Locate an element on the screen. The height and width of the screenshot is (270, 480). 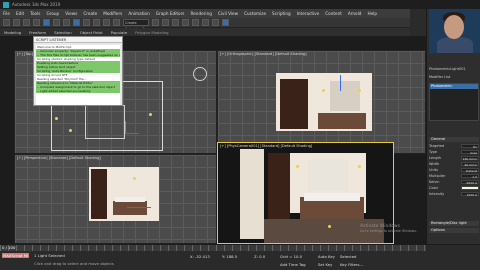
timeline is located at coordinates (213, 248).